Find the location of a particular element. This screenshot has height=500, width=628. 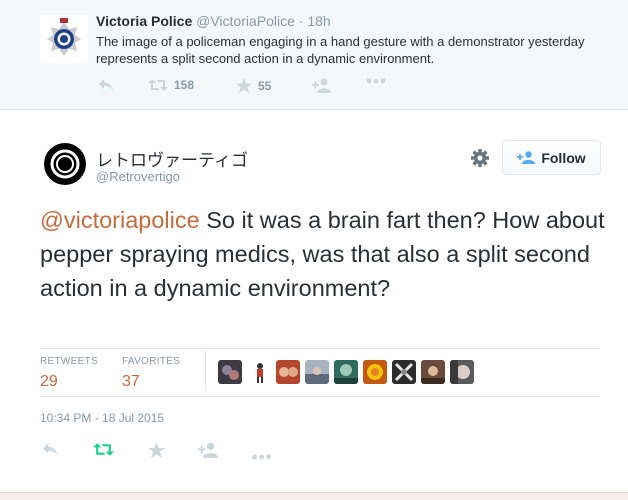

parent-tweet-header: Victoria Police @VictoriaPolice · 18h is located at coordinates (213, 21).